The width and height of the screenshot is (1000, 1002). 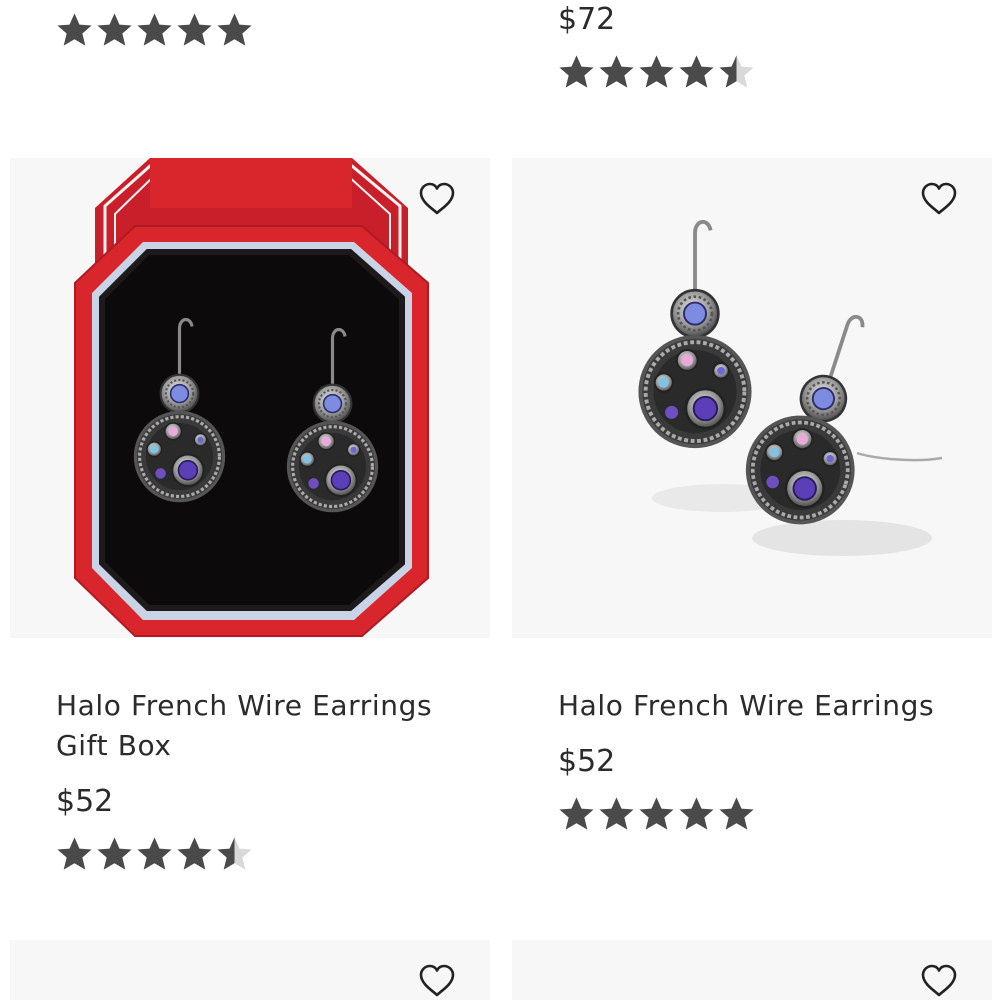 I want to click on product-card-top-right: $72, so click(x=752, y=65).